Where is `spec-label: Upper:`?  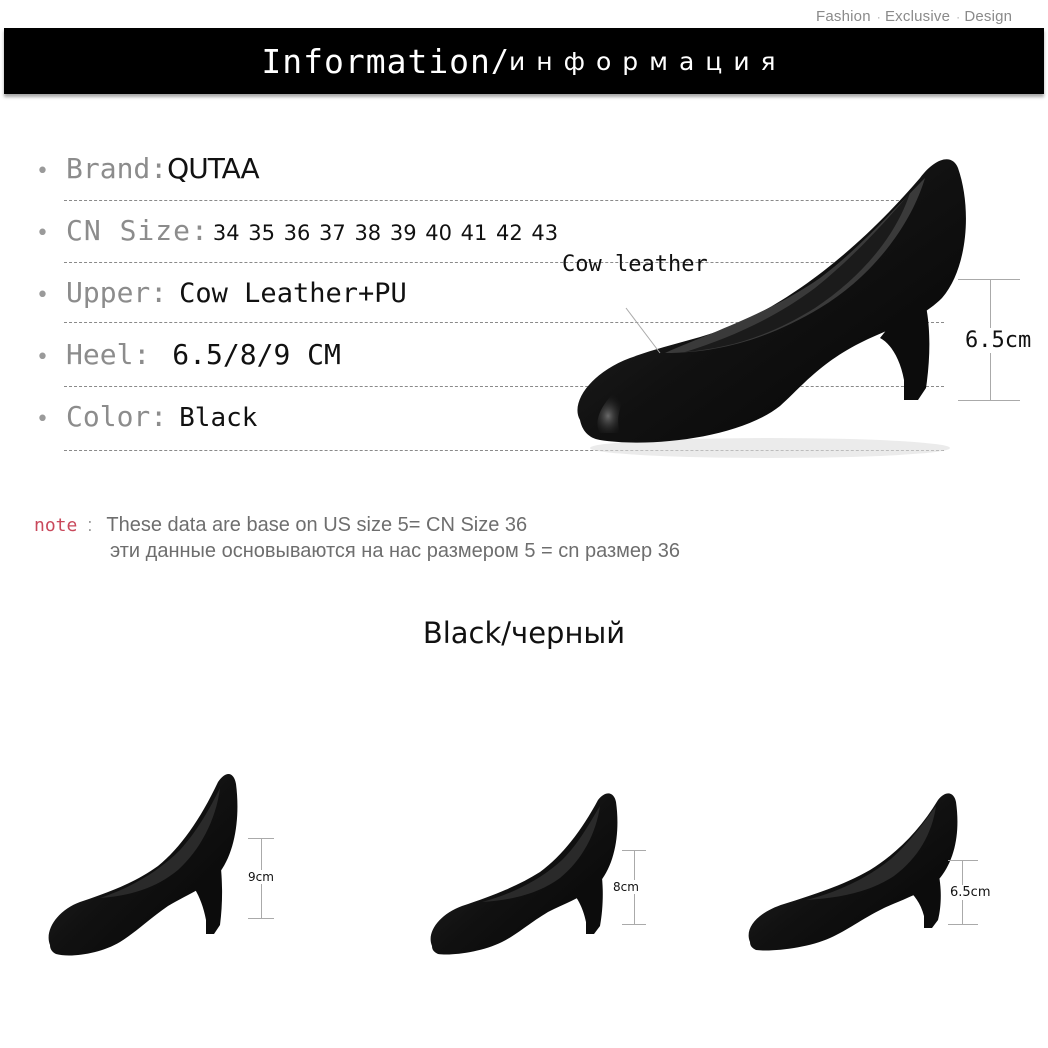
spec-label: Upper: is located at coordinates (117, 292).